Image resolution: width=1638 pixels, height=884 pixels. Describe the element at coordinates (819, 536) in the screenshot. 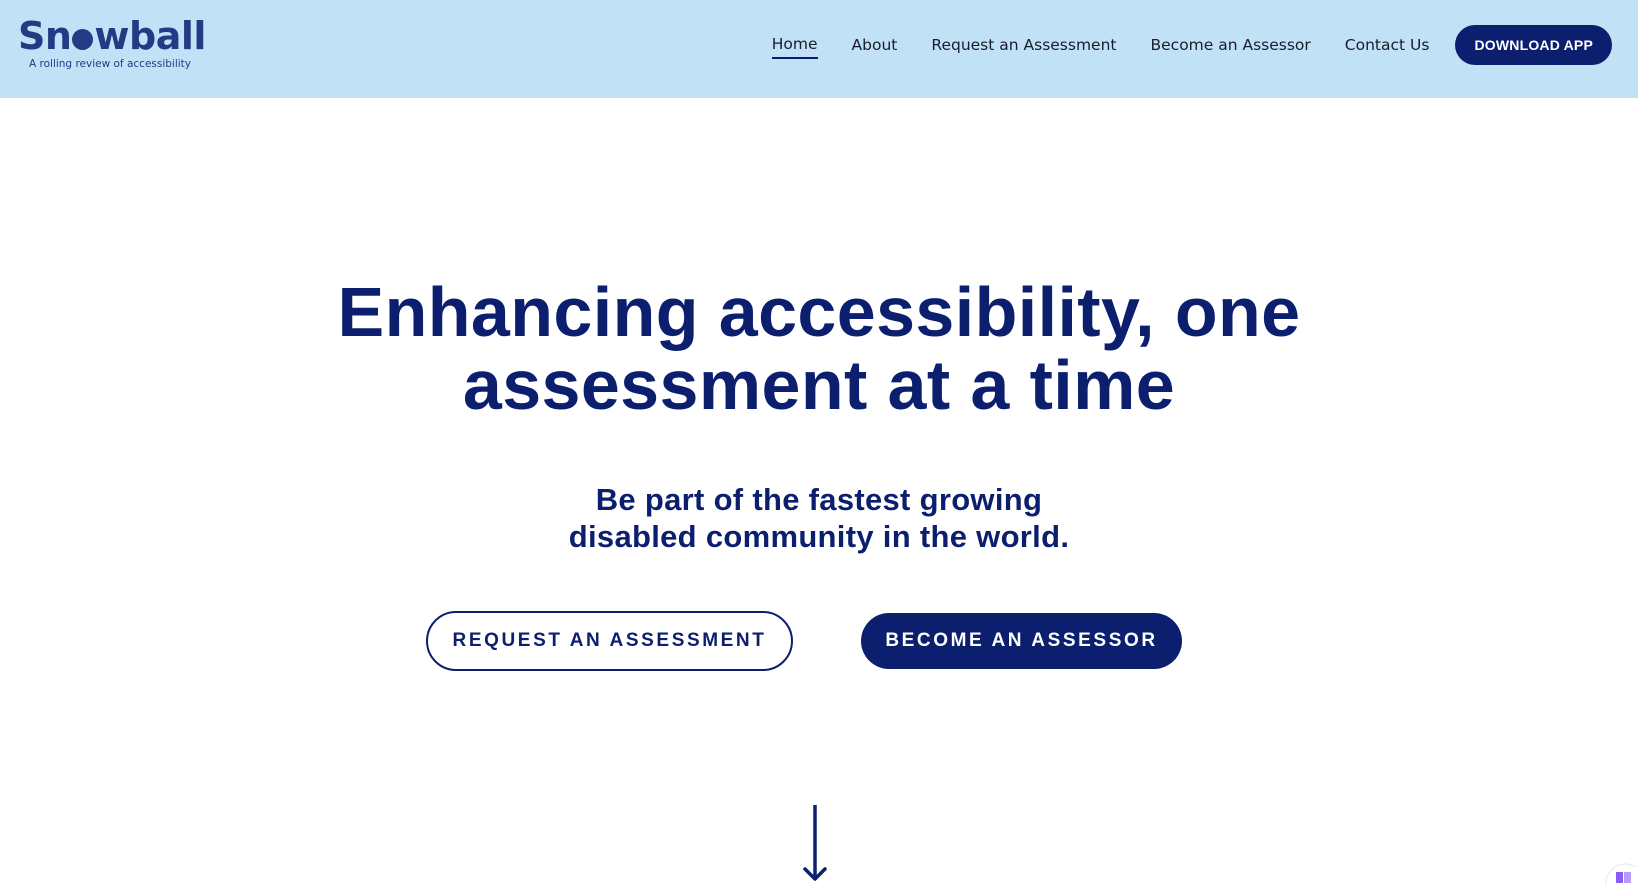

I see `hero-subtitle-line-2: disabled community in the world.` at that location.